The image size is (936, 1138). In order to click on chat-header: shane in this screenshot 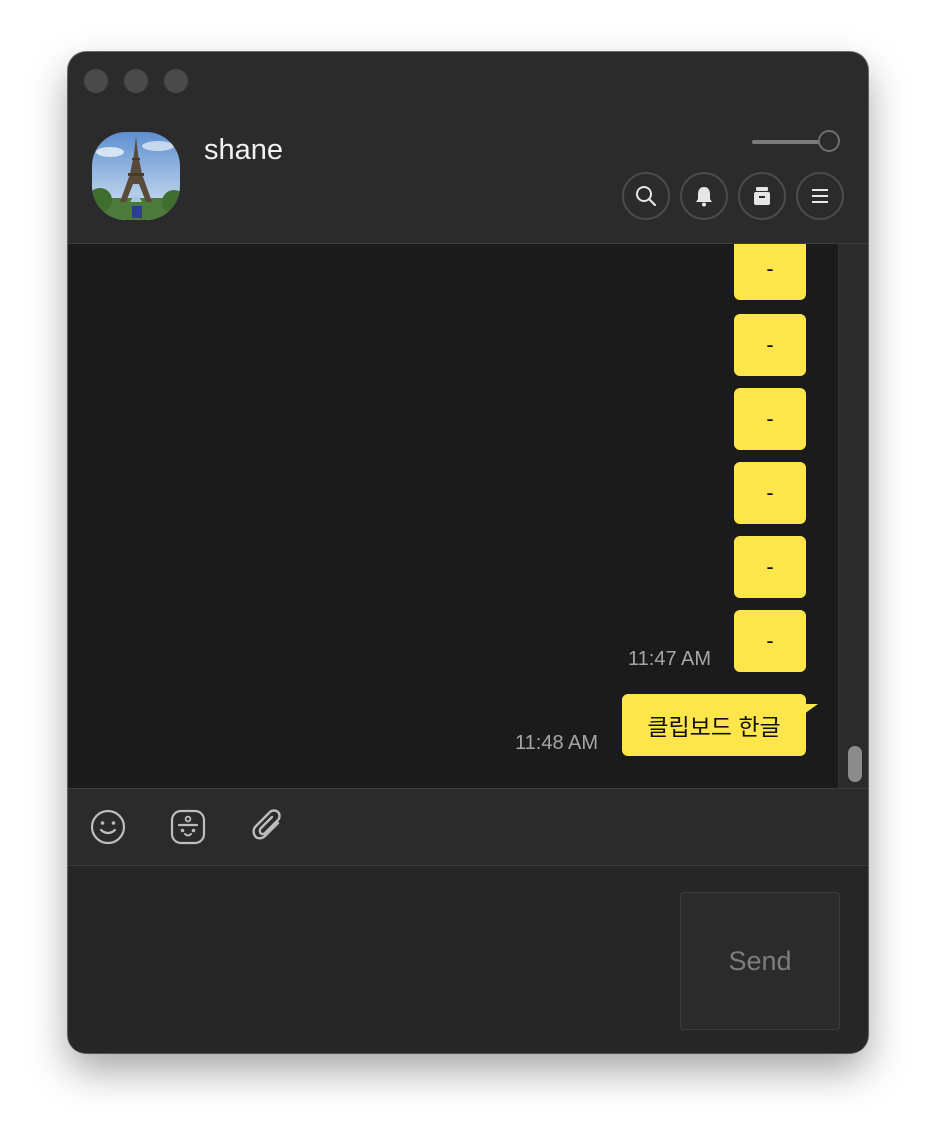, I will do `click(468, 176)`.